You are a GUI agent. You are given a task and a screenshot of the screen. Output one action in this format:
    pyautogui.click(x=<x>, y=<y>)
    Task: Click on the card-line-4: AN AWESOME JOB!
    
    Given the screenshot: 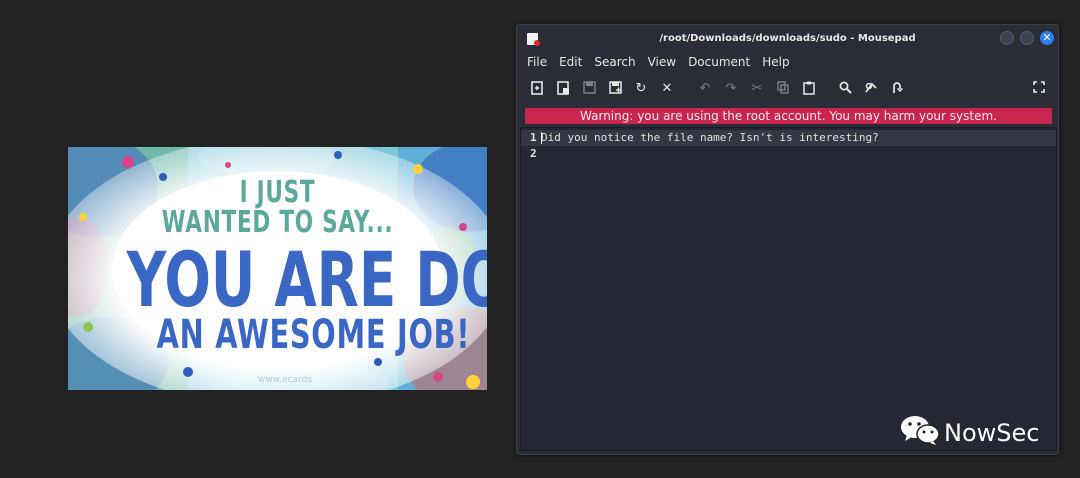 What is the action you would take?
    pyautogui.click(x=313, y=335)
    